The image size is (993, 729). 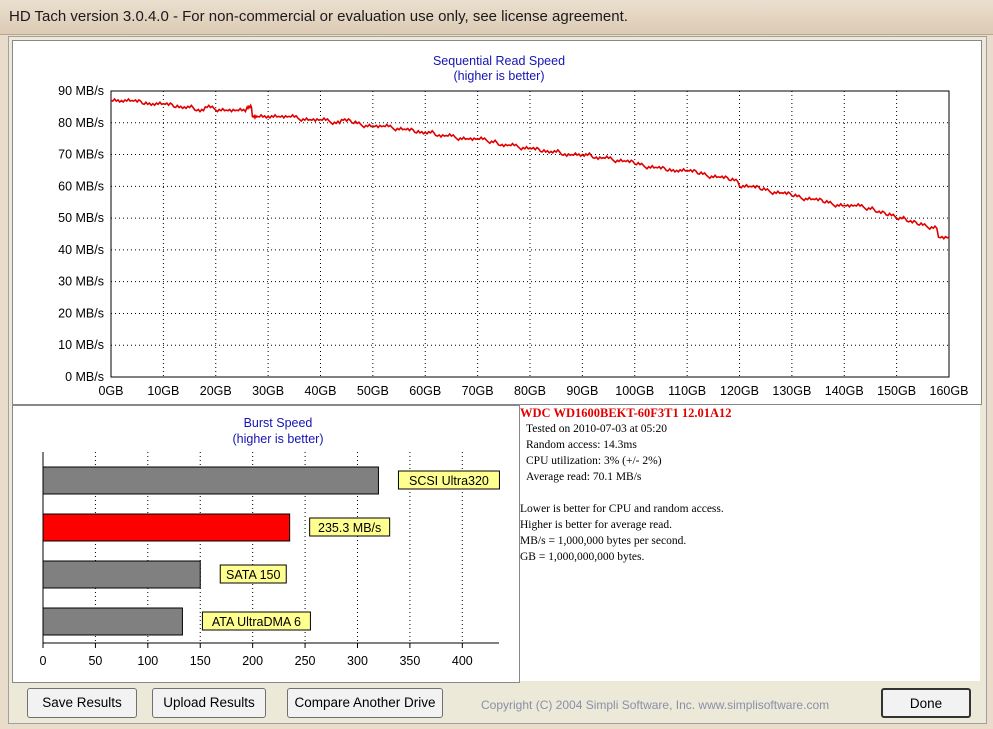 I want to click on seq-x-tick-label: 60GB, so click(x=425, y=391).